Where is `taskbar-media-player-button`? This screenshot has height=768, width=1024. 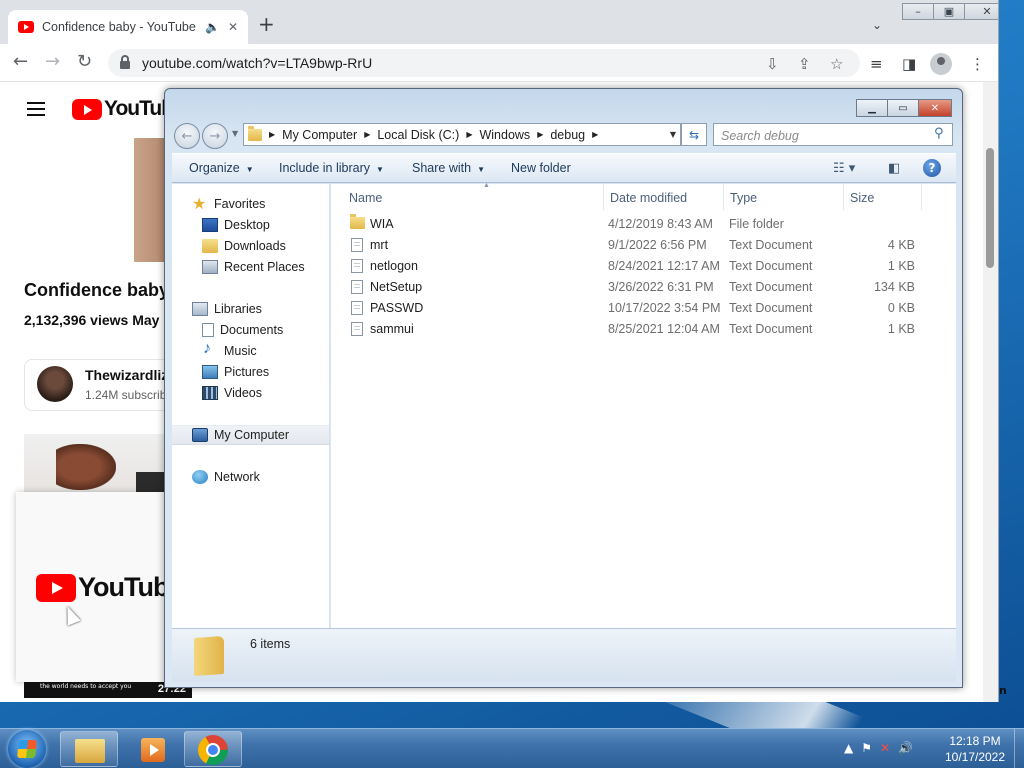 taskbar-media-player-button is located at coordinates (151, 749).